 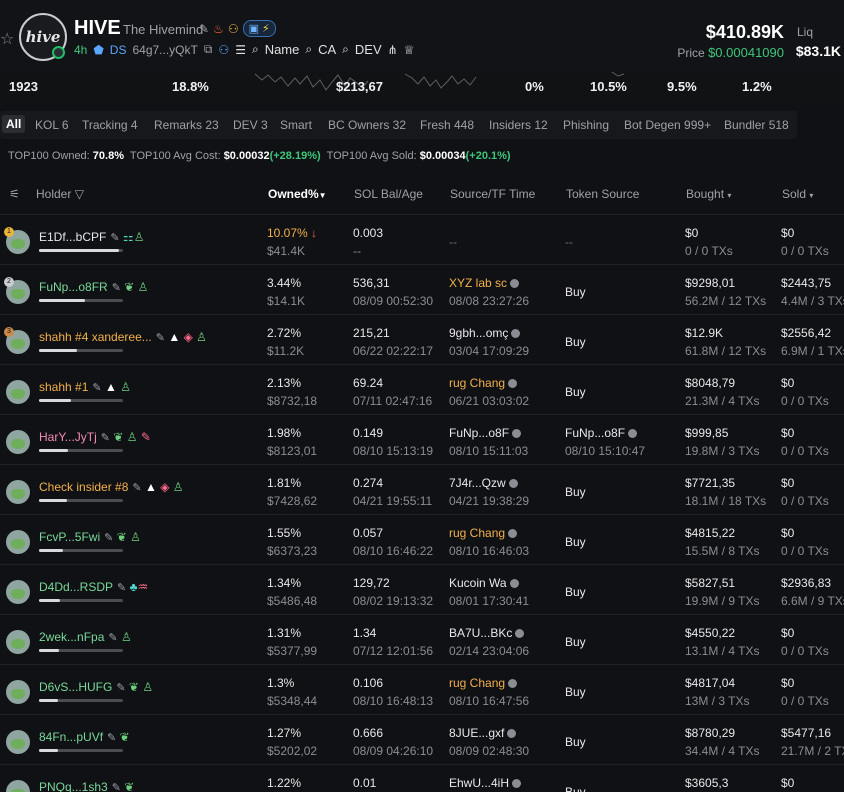 I want to click on token-source-address: FuNp...o8F, so click(x=601, y=433).